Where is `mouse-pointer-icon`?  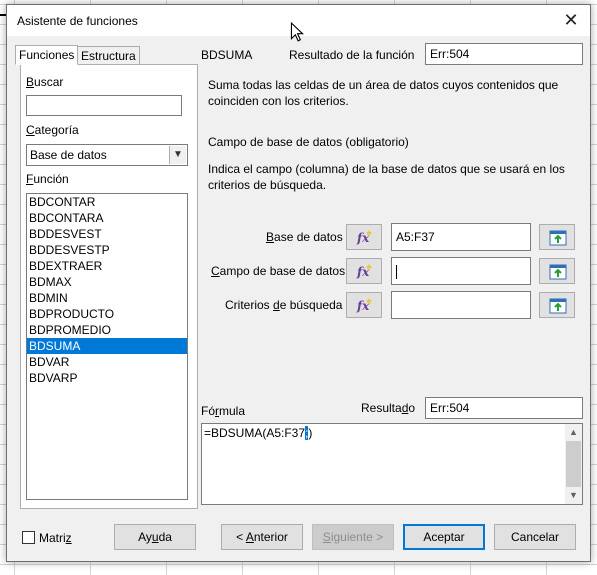 mouse-pointer-icon is located at coordinates (297, 32).